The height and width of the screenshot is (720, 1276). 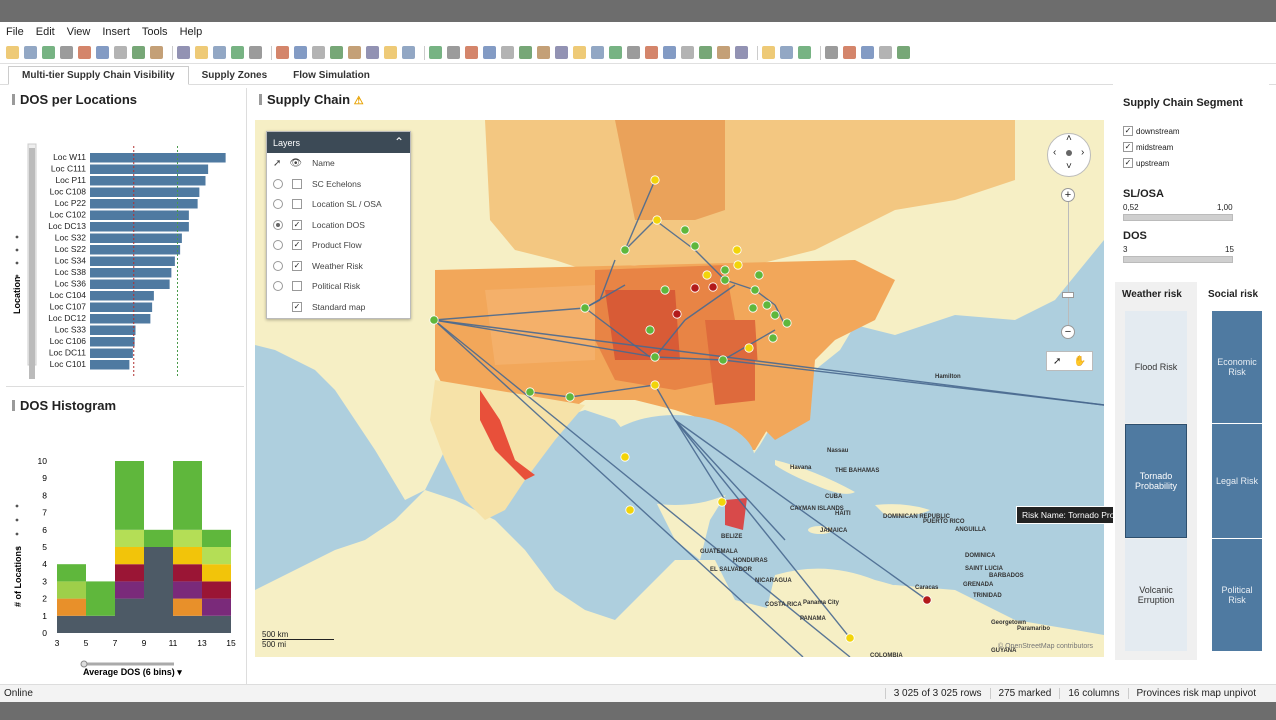 I want to click on layer-row: ✓ Standard map, so click(x=338, y=307).